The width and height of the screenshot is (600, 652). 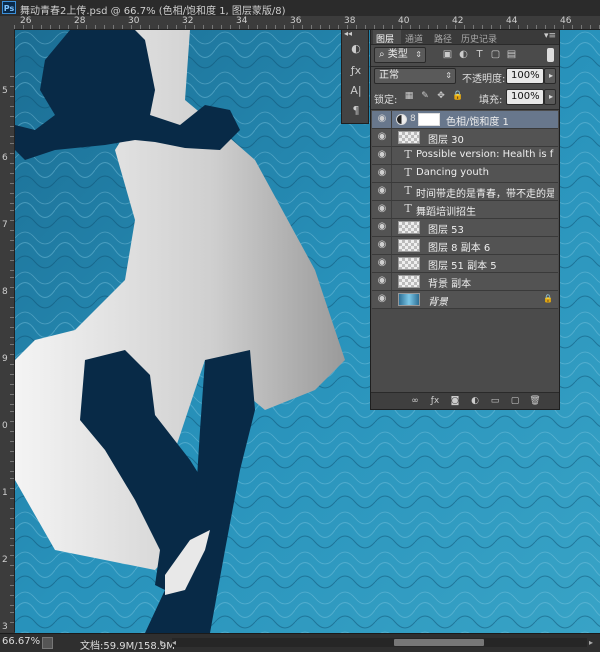 I want to click on opacity-field: 100%, so click(x=525, y=76).